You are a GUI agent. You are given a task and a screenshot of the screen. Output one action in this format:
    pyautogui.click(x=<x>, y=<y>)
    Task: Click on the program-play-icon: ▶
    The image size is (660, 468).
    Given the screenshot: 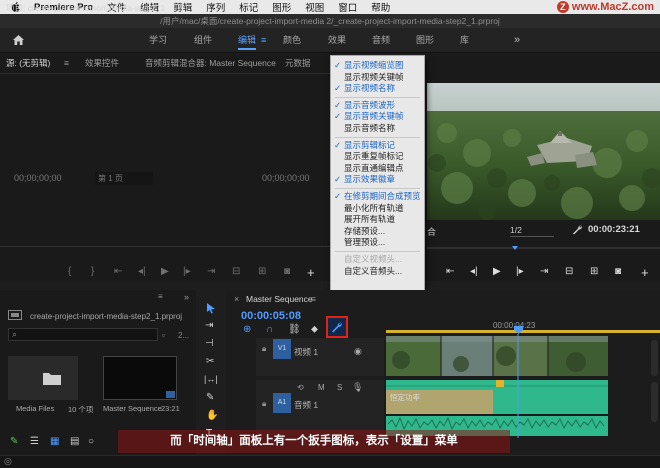 What is the action you would take?
    pyautogui.click(x=497, y=271)
    